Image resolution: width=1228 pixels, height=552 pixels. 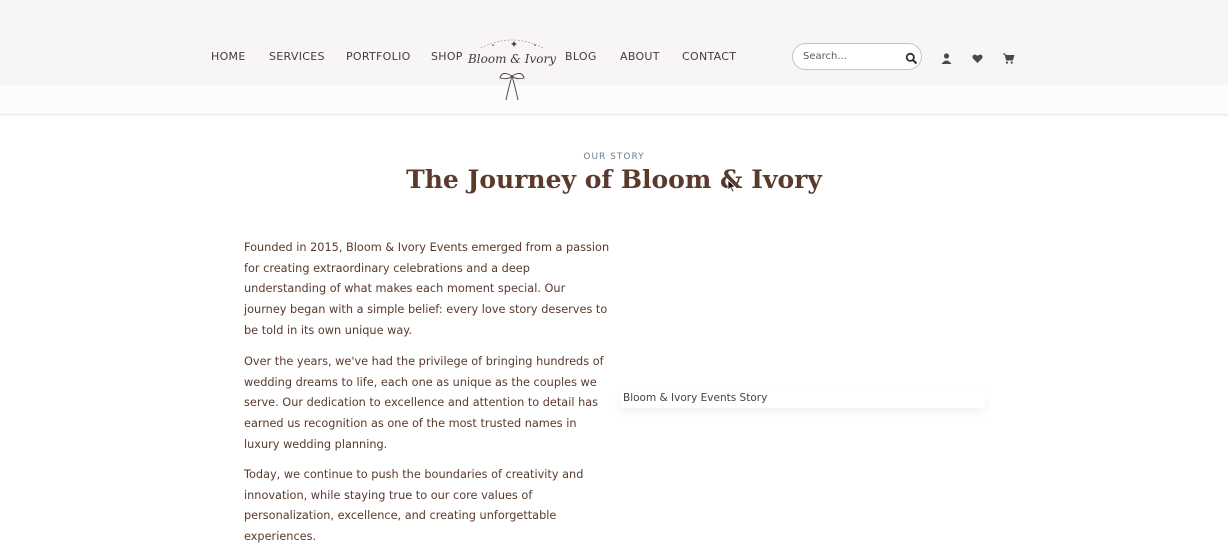 I want to click on mouse-cursor-icon, so click(x=732, y=185).